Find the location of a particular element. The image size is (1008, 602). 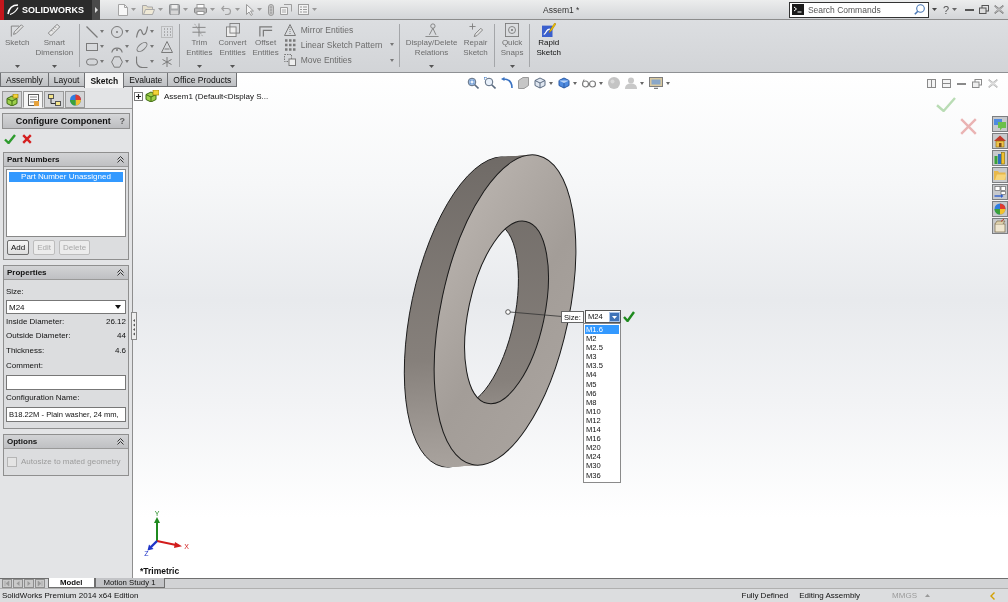

ribbon-button: Rapid Sketch is located at coordinates (548, 47).